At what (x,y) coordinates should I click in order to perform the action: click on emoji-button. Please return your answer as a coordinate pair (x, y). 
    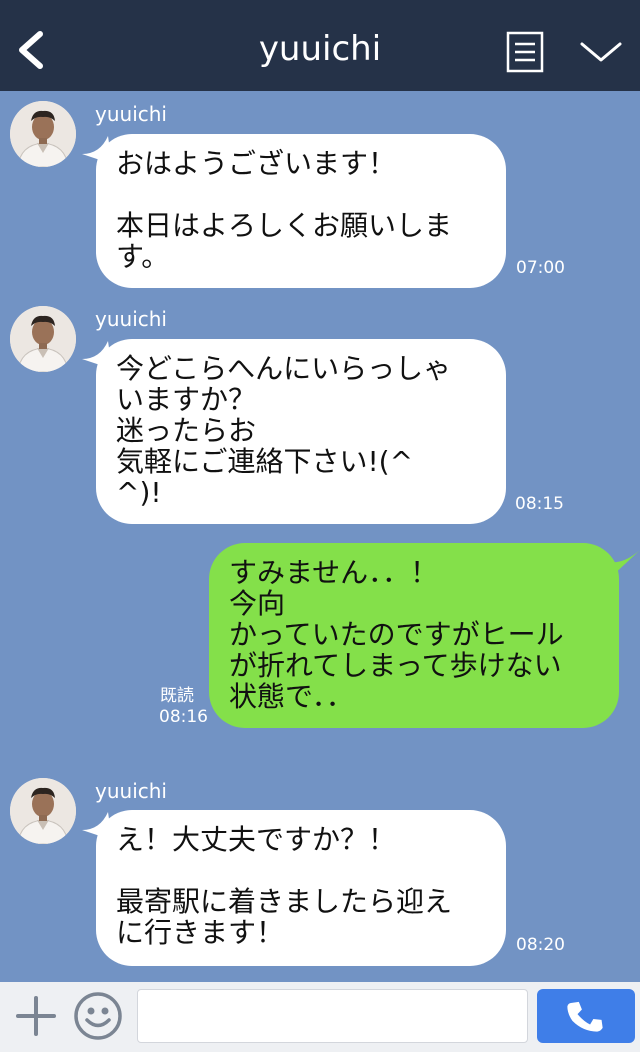
    Looking at the image, I should click on (98, 1016).